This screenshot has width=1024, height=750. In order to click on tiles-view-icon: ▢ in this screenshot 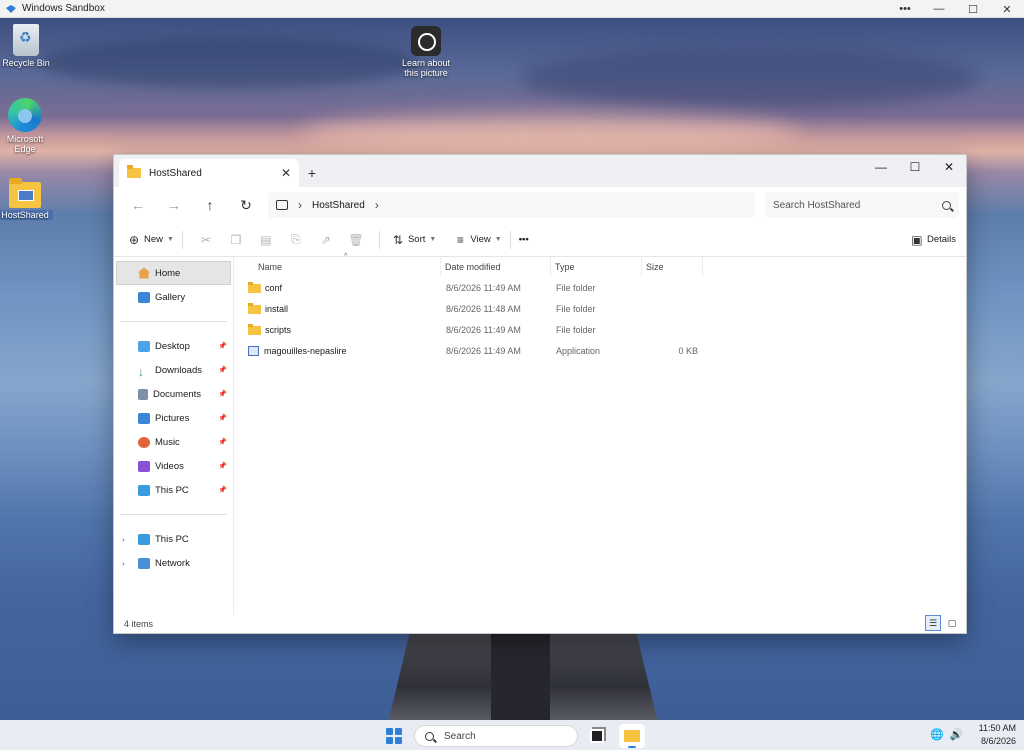, I will do `click(952, 623)`.